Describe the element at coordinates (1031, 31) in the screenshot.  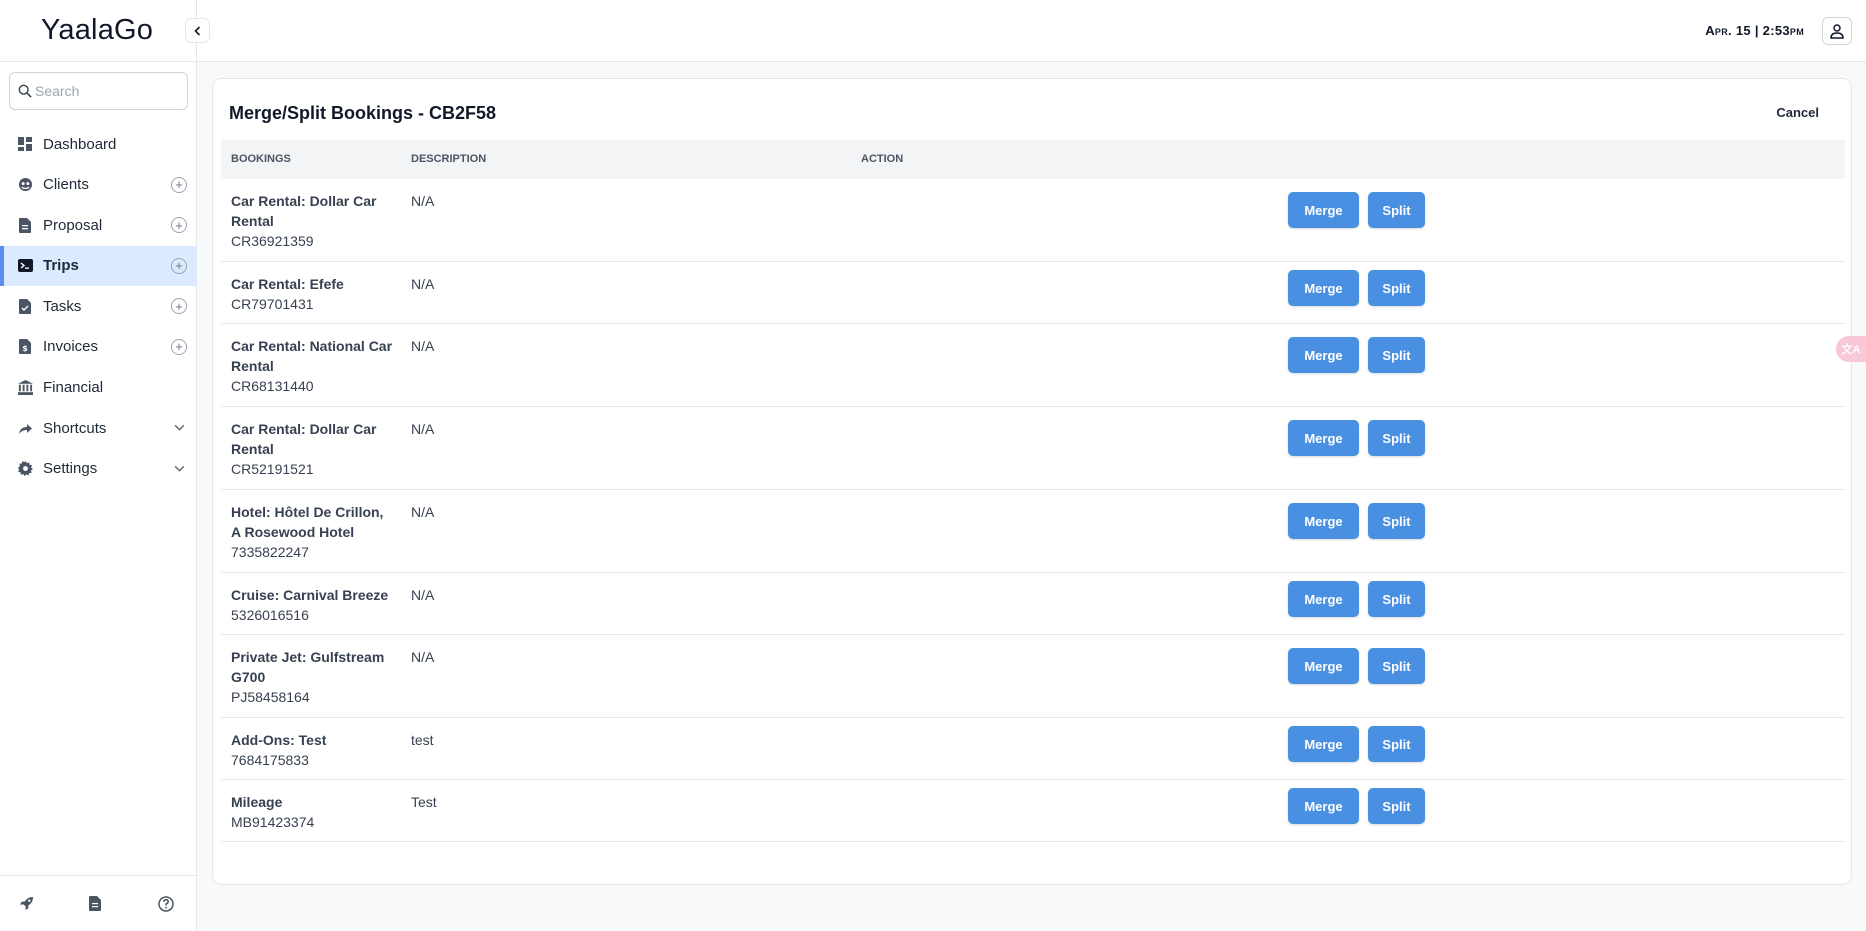
I see `top-bar: Apr. 15 | 2:53pm` at that location.